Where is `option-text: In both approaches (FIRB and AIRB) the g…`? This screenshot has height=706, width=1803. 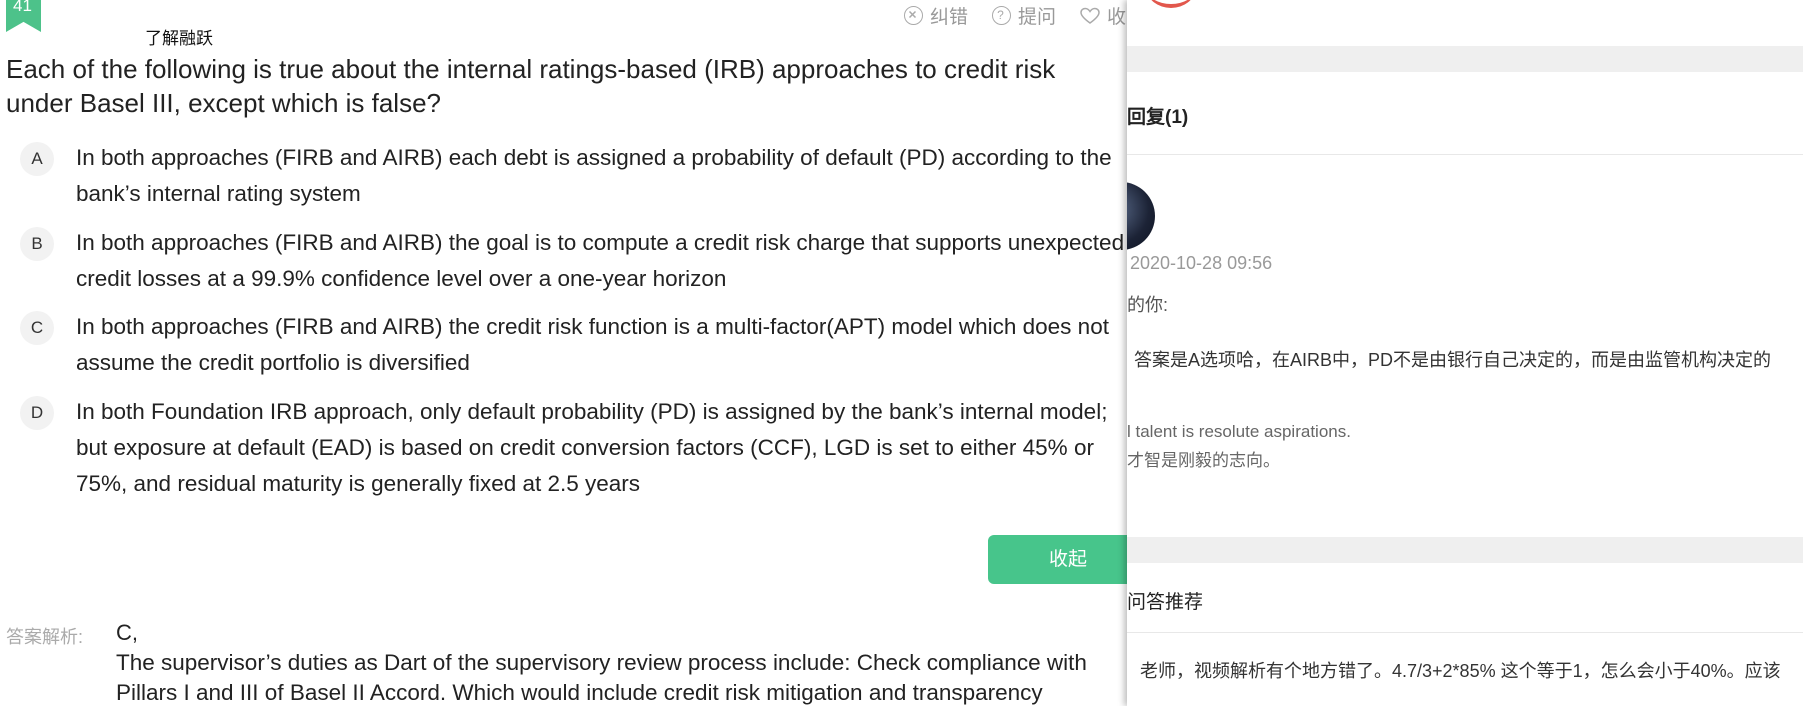
option-text: In both approaches (FIRB and AIRB) the g… is located at coordinates (600, 260).